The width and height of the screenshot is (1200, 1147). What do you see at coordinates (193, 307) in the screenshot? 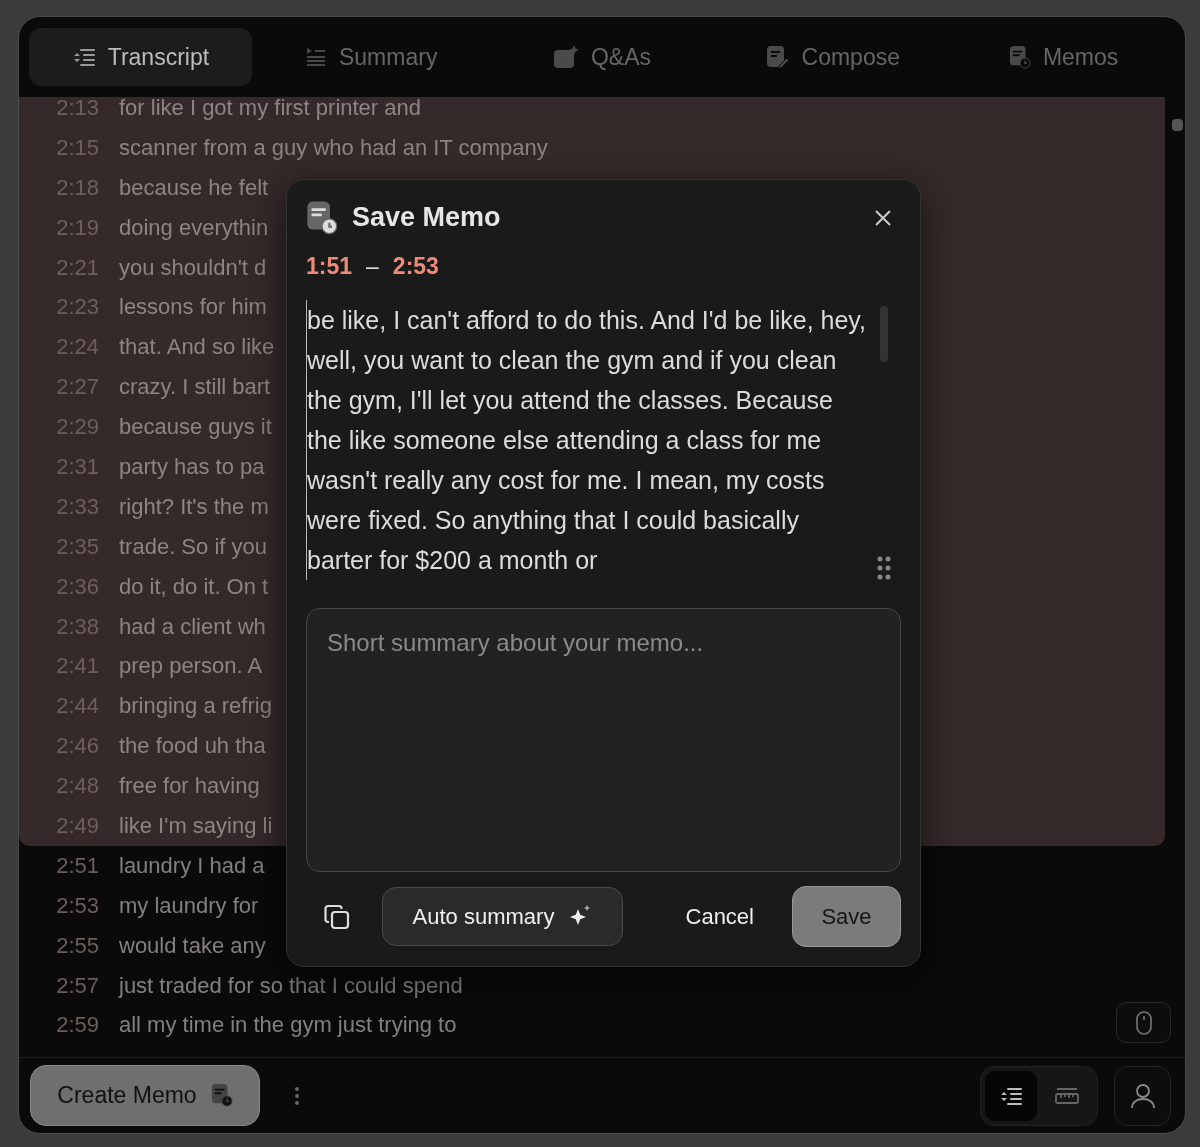
I see `transcript-text: lessons for him` at bounding box center [193, 307].